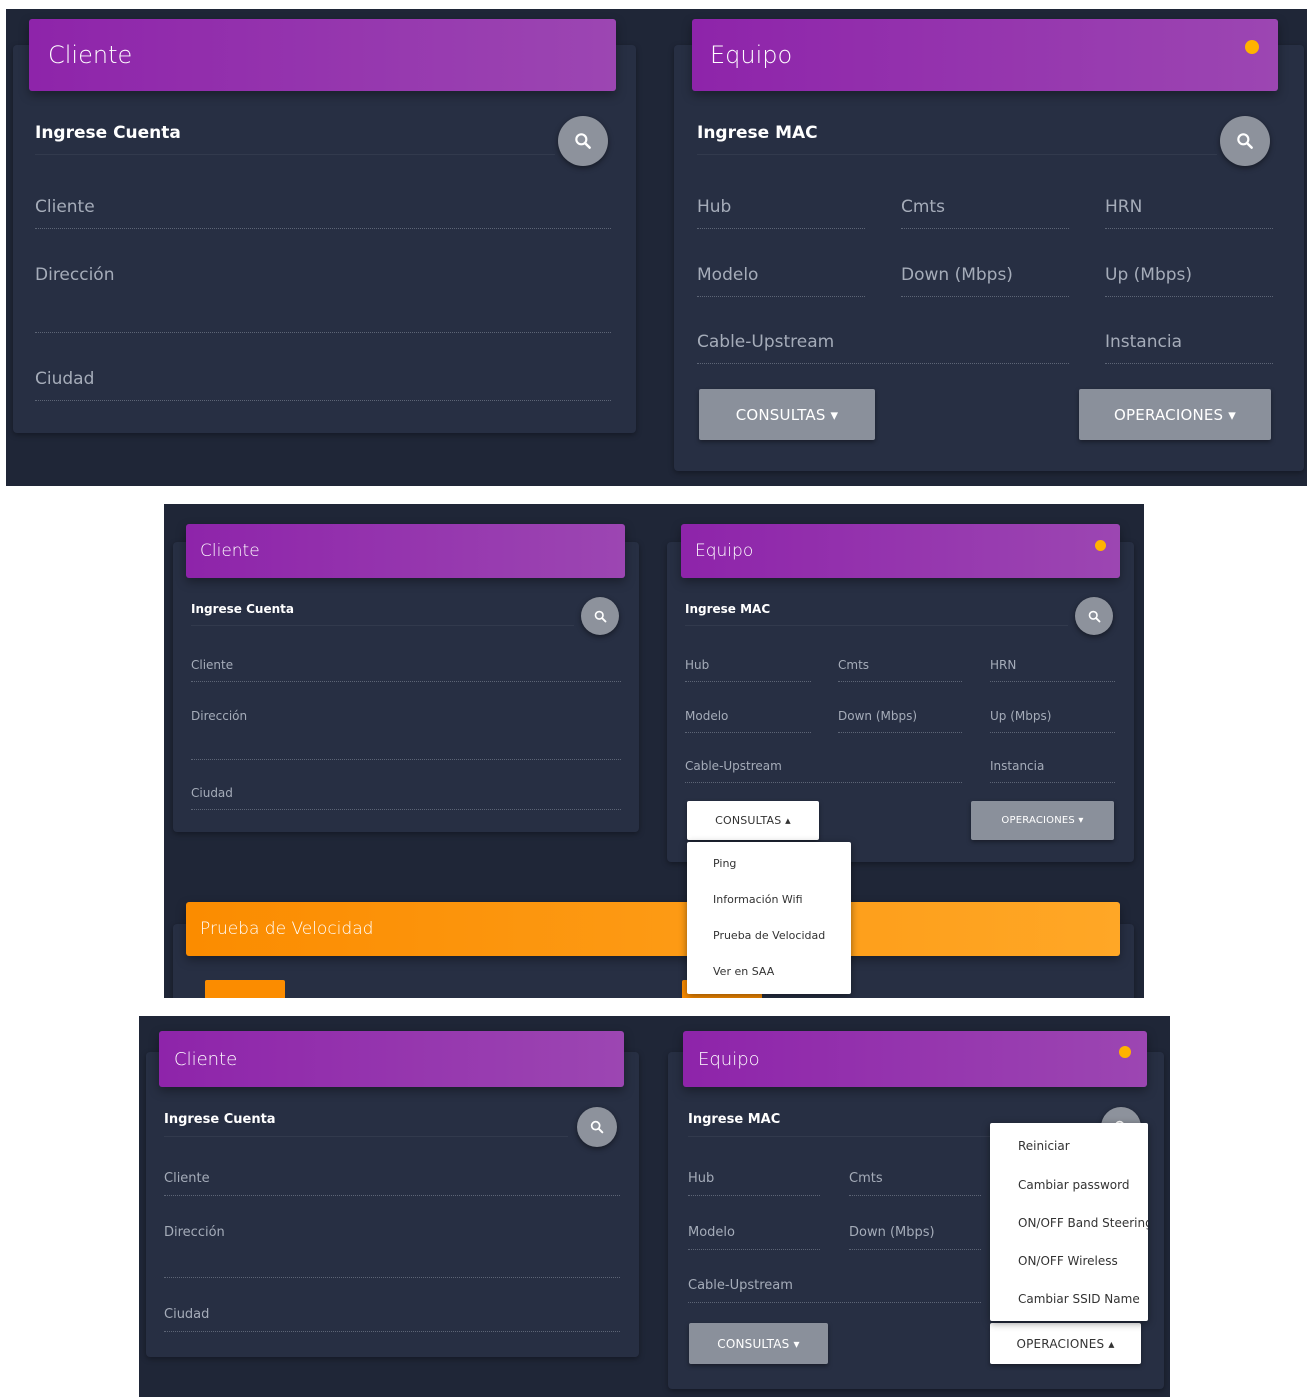 This screenshot has height=1398, width=1307. I want to click on speed-test-button, so click(245, 989).